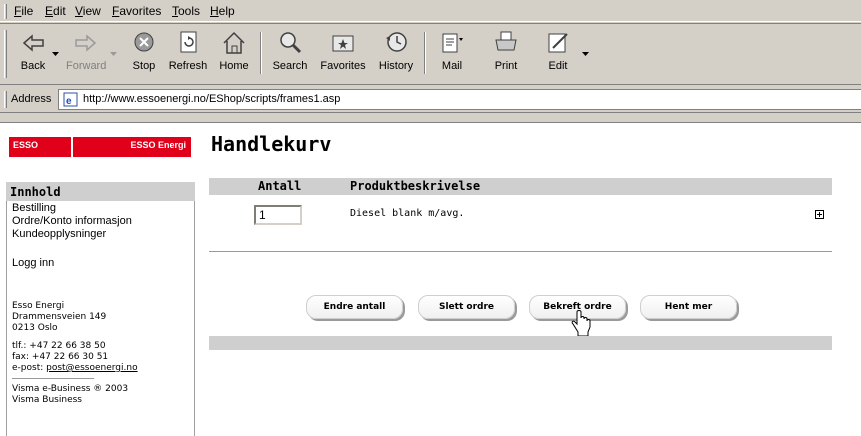 This screenshot has width=861, height=436. What do you see at coordinates (343, 54) in the screenshot?
I see `favorites-button: Favorites` at bounding box center [343, 54].